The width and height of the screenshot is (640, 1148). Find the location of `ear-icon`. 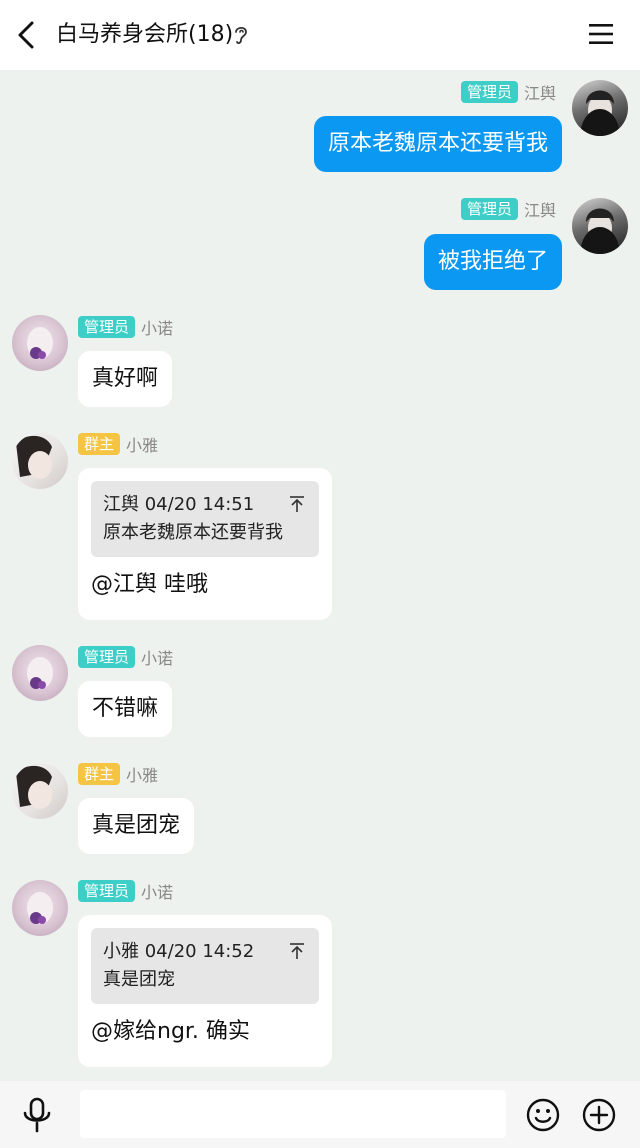

ear-icon is located at coordinates (241, 35).